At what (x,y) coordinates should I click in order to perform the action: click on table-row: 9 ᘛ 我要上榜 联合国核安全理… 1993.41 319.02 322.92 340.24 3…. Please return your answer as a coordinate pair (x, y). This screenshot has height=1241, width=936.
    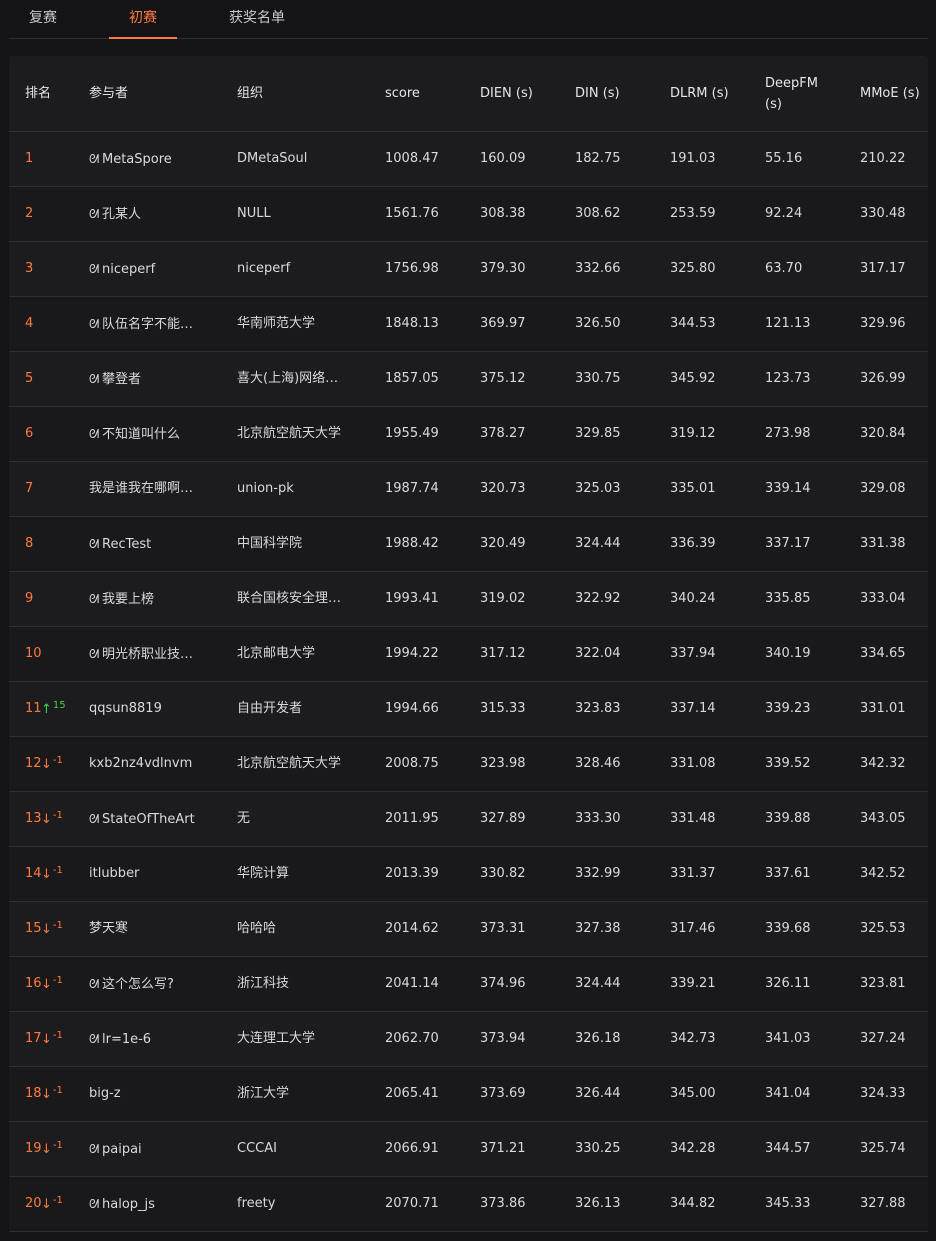
    Looking at the image, I should click on (468, 599).